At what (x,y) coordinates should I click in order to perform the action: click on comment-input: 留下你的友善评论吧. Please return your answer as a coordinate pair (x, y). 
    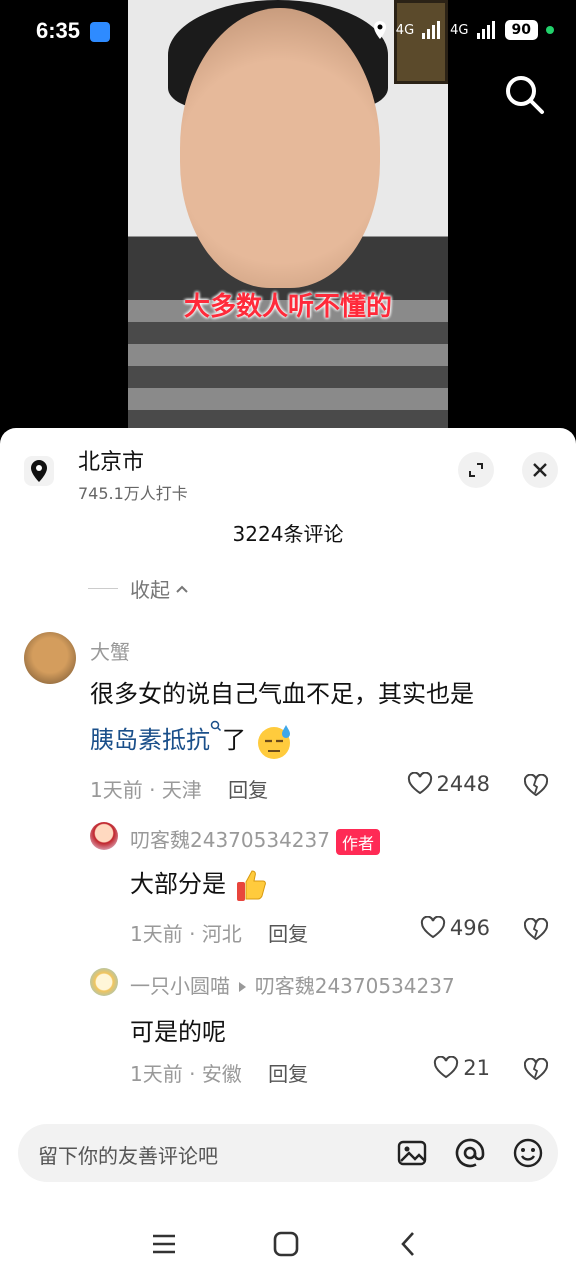
    Looking at the image, I should click on (288, 1153).